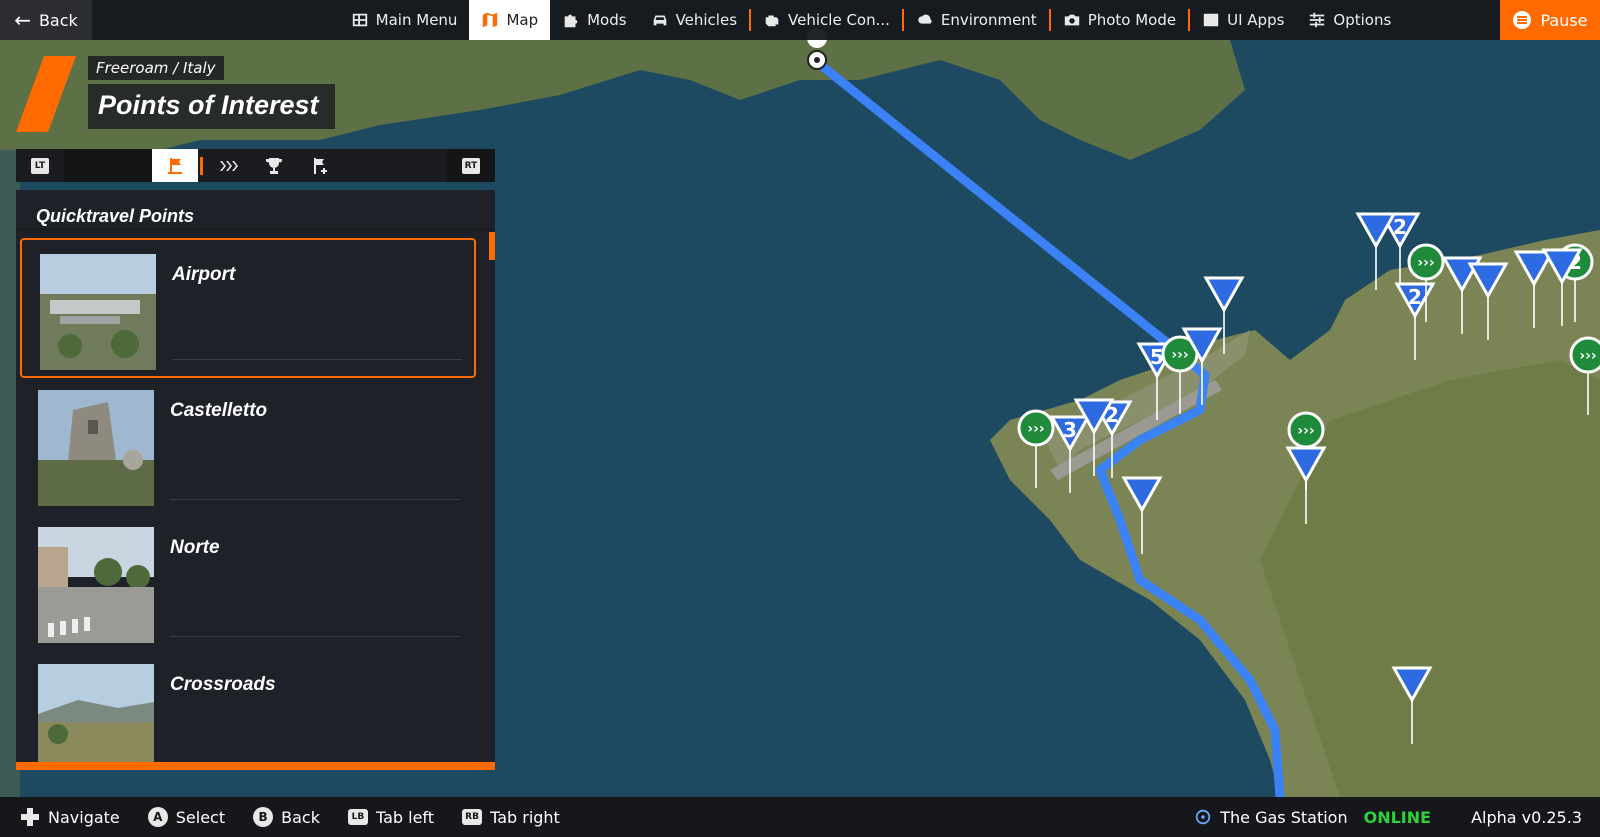 This screenshot has width=1600, height=837. I want to click on steering-wheel-icon, so click(1203, 817).